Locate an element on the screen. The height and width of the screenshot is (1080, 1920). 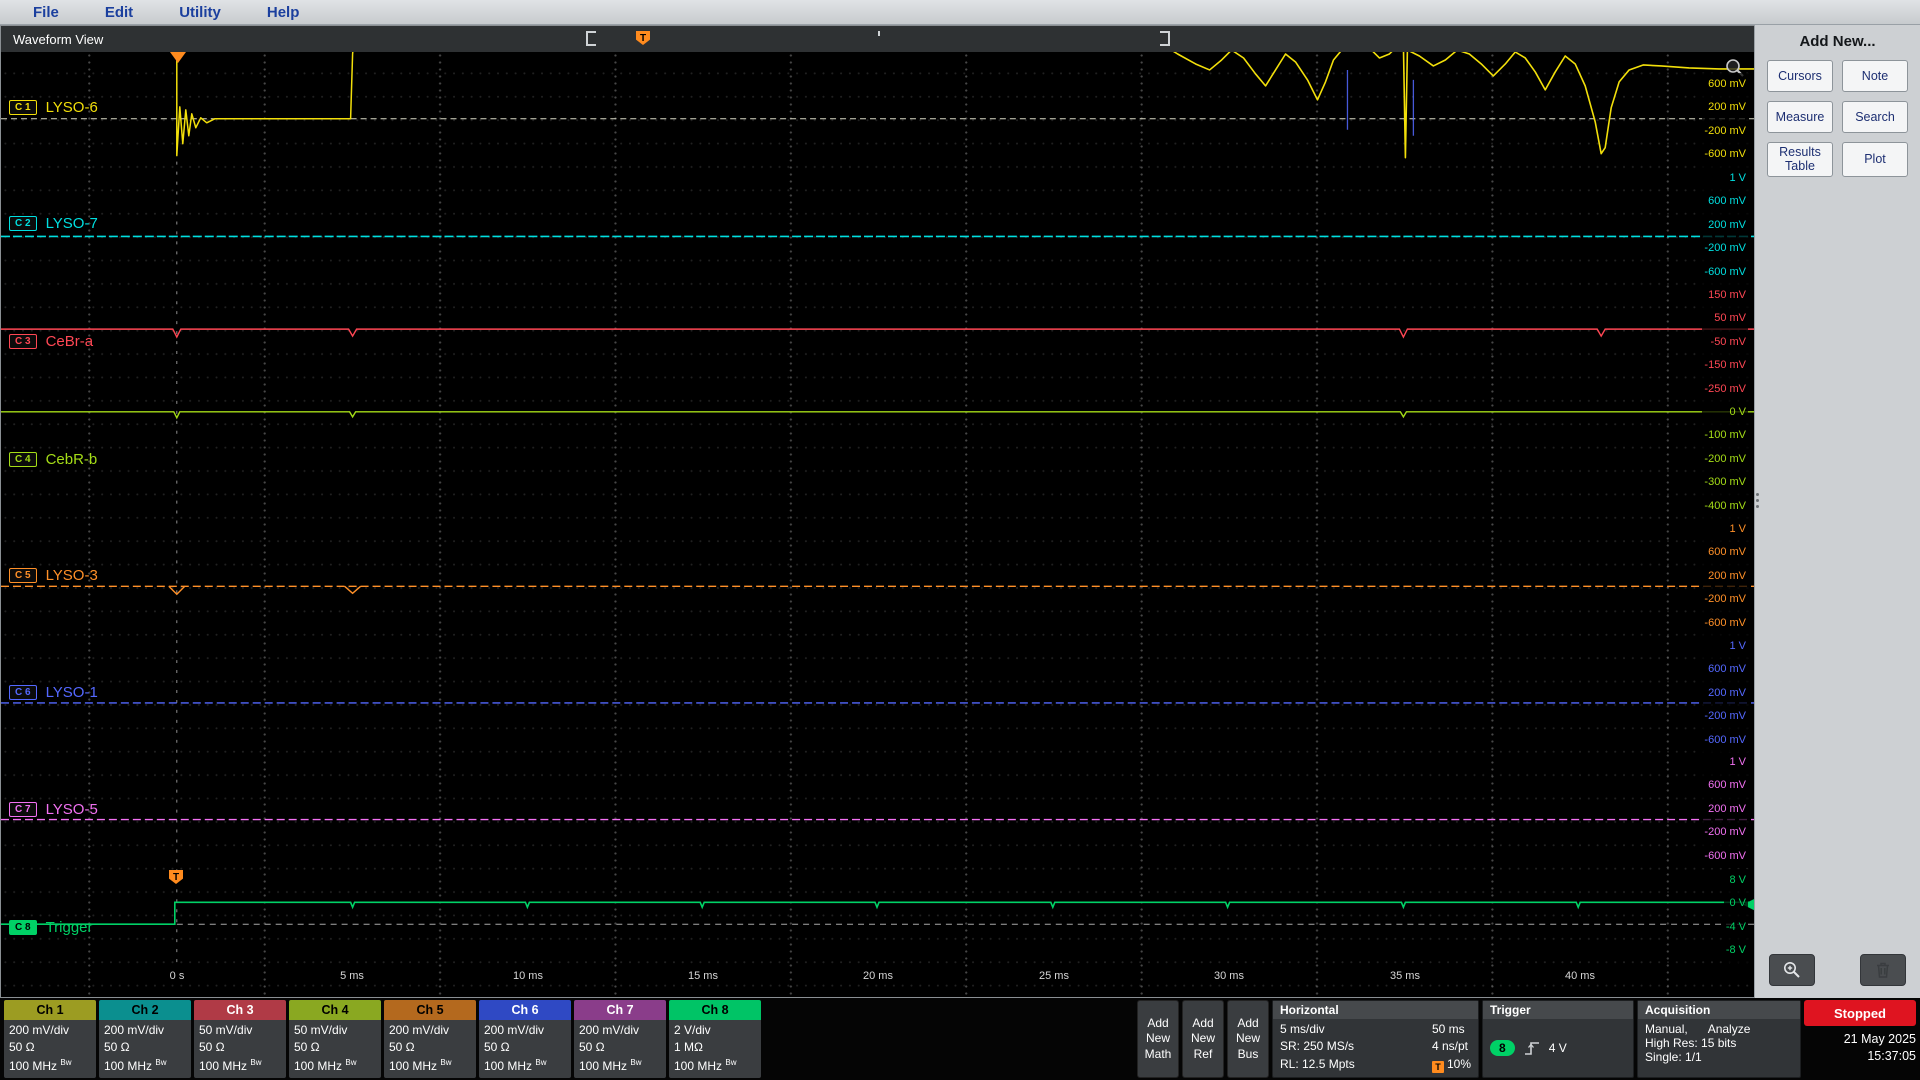
menu-edit: Edit is located at coordinates (119, 12).